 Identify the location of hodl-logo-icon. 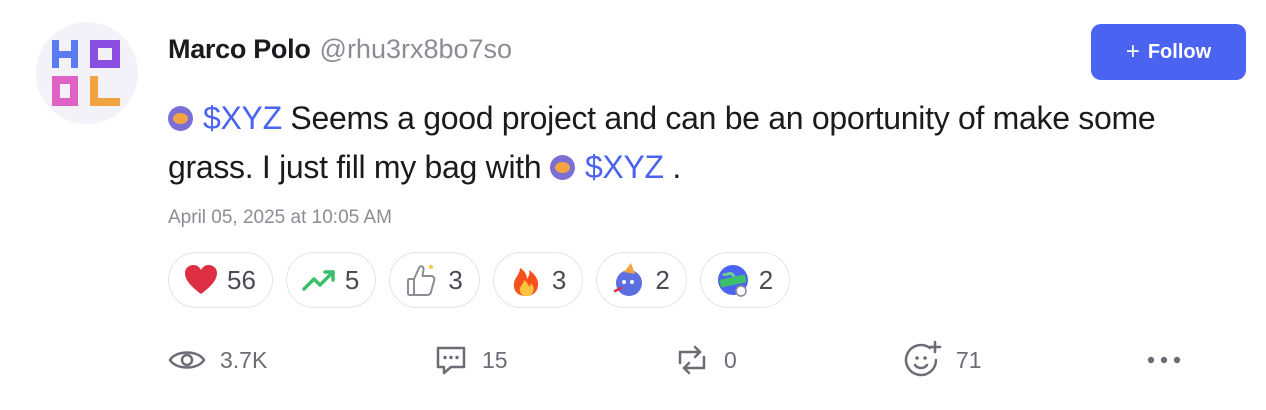
(86, 73).